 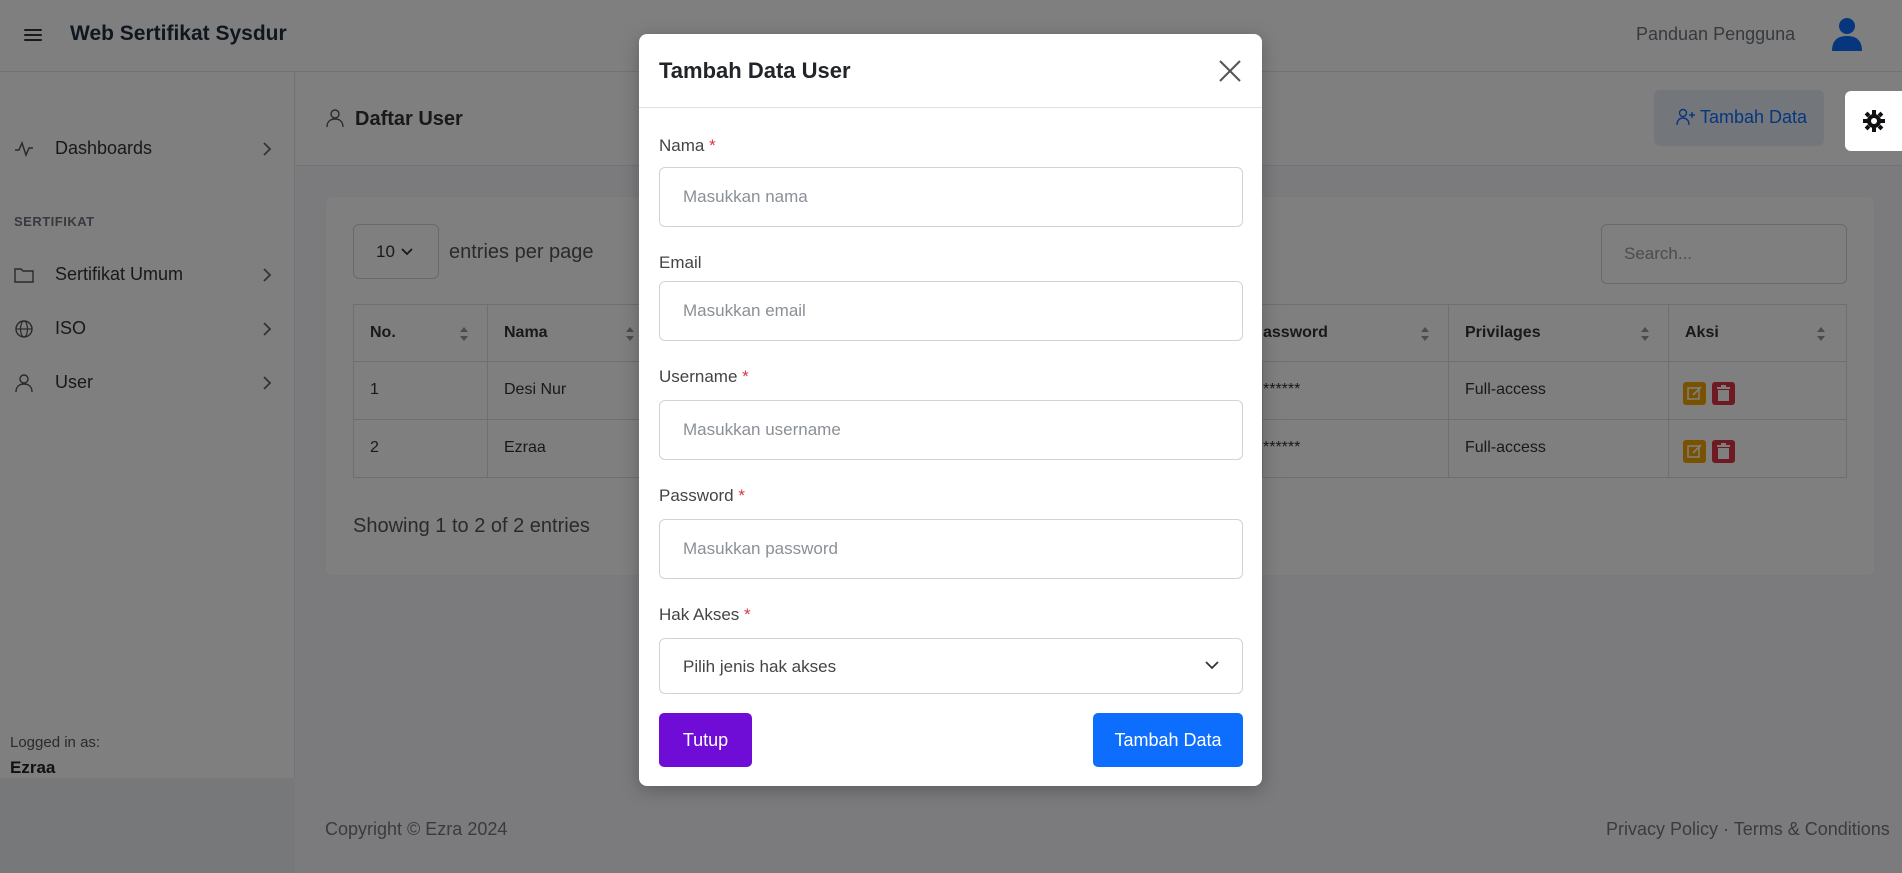 I want to click on username-field-label: Username *, so click(x=704, y=376).